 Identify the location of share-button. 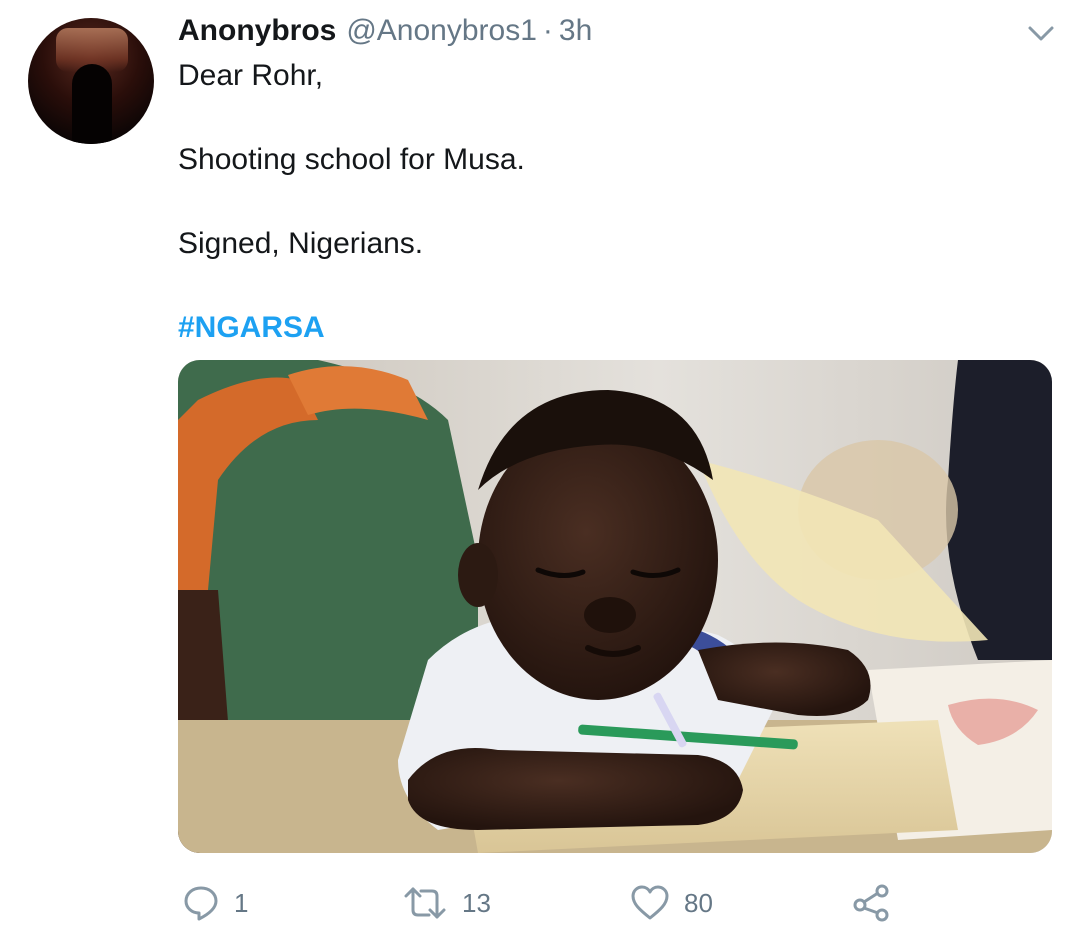
(872, 903).